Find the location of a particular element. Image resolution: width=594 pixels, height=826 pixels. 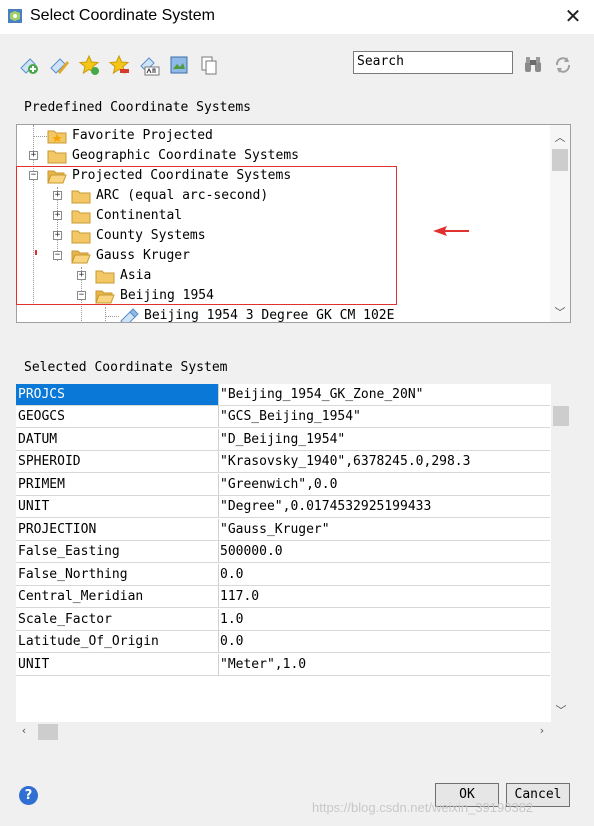

table-row: Scale_Factor 1.0 is located at coordinates (283, 620).